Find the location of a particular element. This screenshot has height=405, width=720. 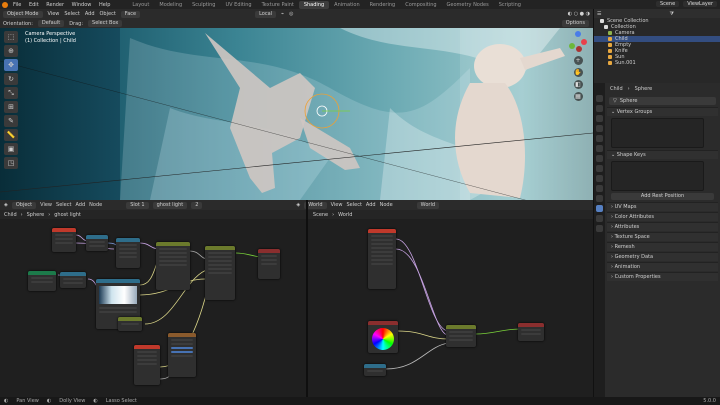

add-cube-tool-icon: ▣ is located at coordinates (11, 149).